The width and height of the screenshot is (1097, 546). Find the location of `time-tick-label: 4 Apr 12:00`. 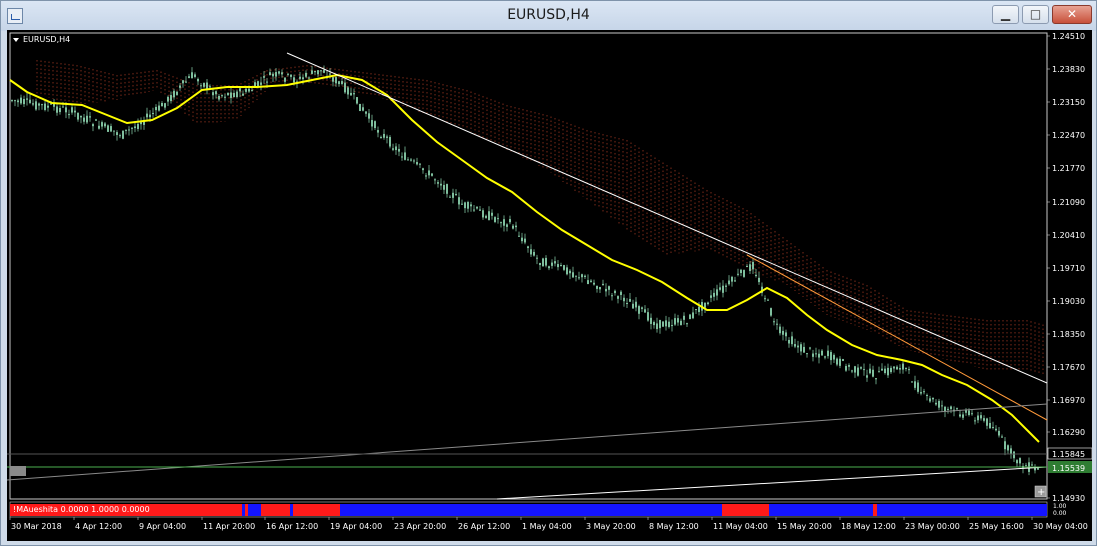

time-tick-label: 4 Apr 12:00 is located at coordinates (98, 526).